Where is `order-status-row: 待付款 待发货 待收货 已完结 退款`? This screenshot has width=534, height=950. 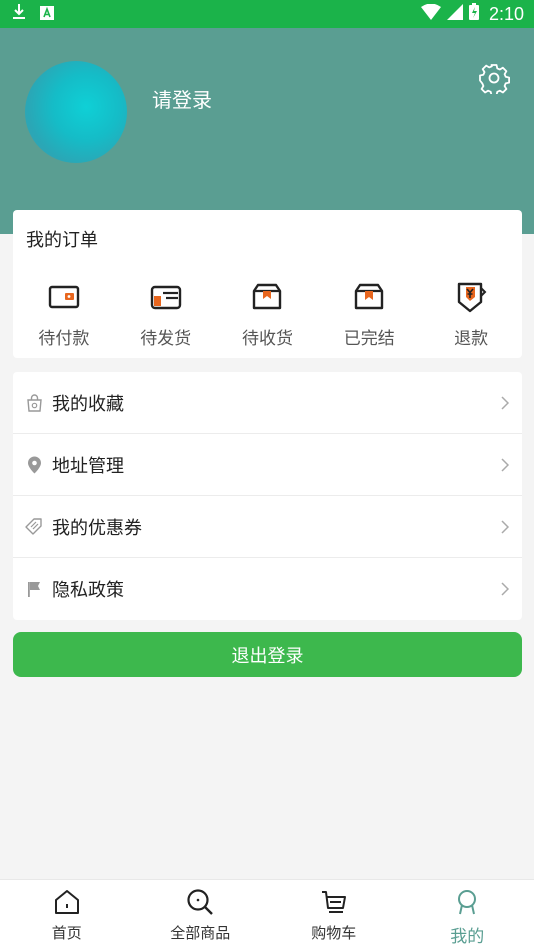
order-status-row: 待付款 待发货 待收货 已完结 退款 is located at coordinates (267, 314).